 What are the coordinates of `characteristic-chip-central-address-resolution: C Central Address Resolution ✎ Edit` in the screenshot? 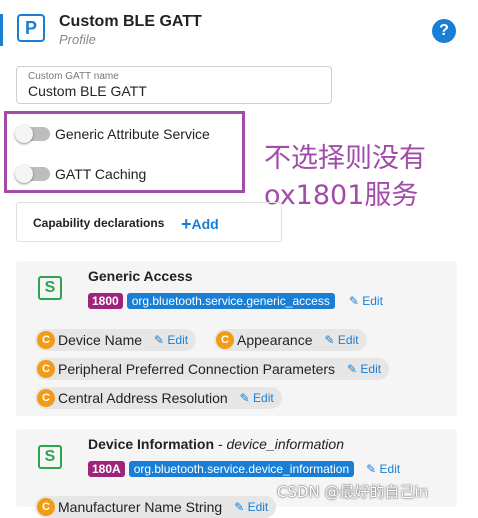 It's located at (158, 398).